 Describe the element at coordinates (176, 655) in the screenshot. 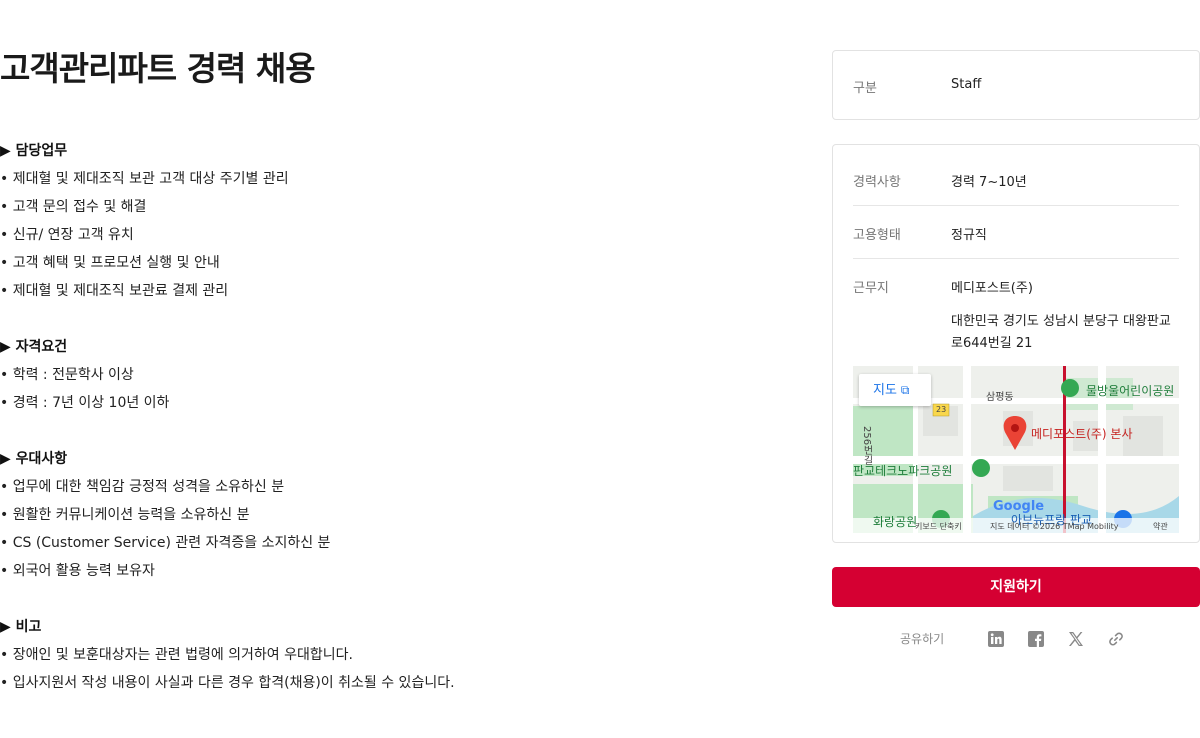

I see `list-item: • 장애인 및 보훈대상자는 관련 법령에 의거하여 우대합니다.` at that location.